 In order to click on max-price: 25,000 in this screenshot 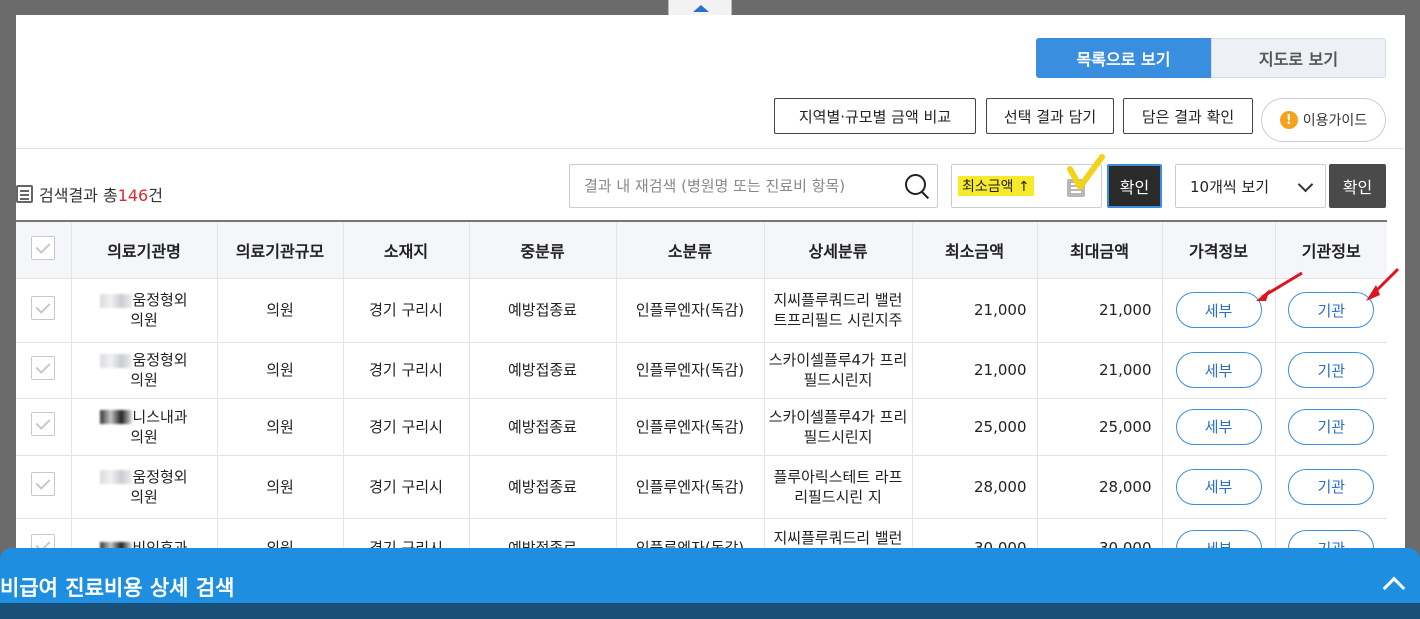, I will do `click(1100, 427)`.